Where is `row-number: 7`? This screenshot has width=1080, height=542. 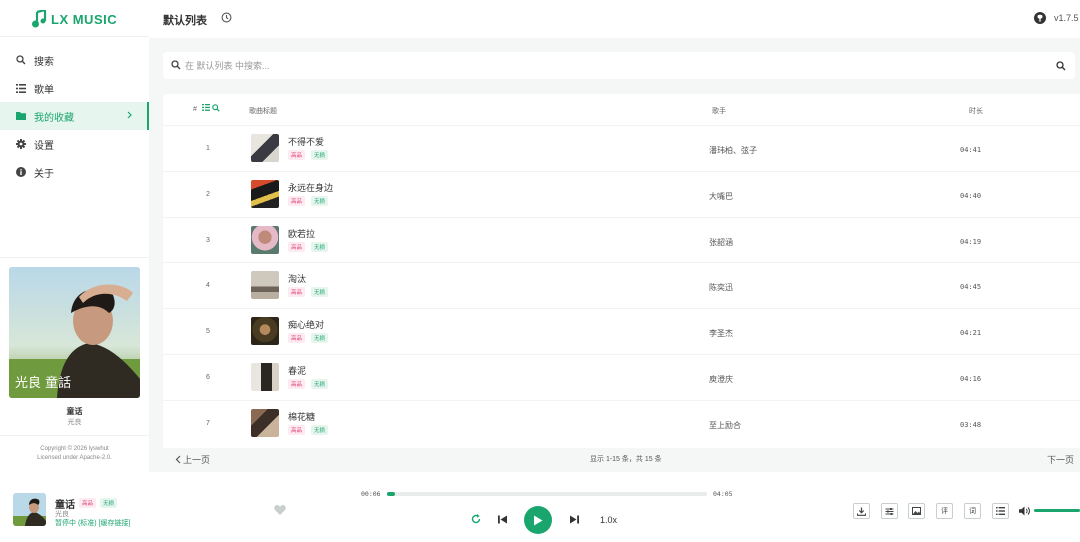 row-number: 7 is located at coordinates (208, 423).